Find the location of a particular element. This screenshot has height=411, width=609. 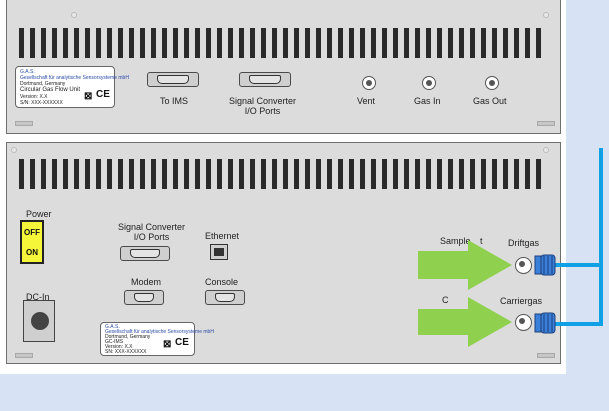

driftgas-arrow is located at coordinates (465, 265).